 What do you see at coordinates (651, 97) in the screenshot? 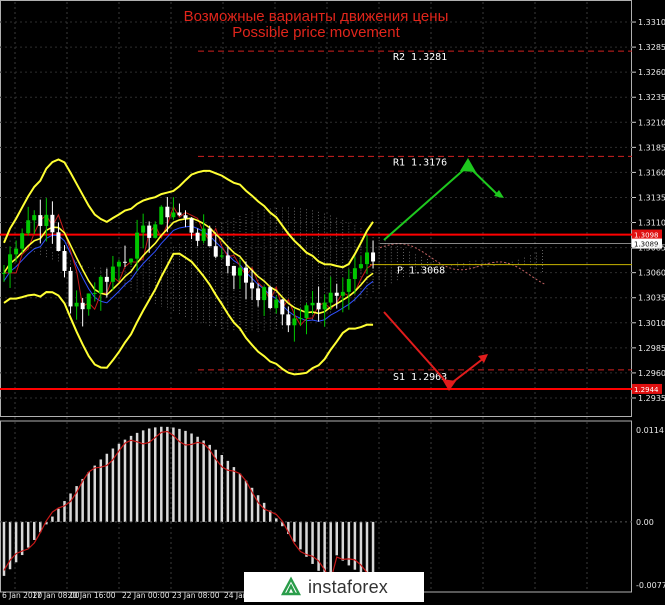
I see `price-tick-label: 1.3235` at bounding box center [651, 97].